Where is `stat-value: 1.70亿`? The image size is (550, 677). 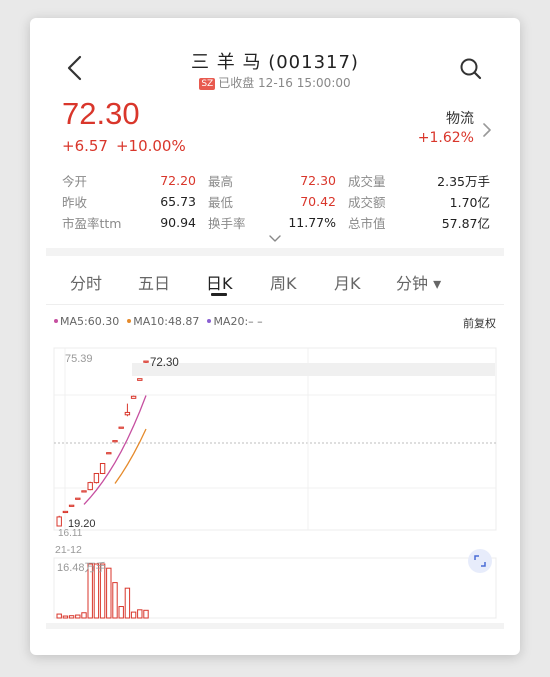
stat-value: 1.70亿 is located at coordinates (469, 202).